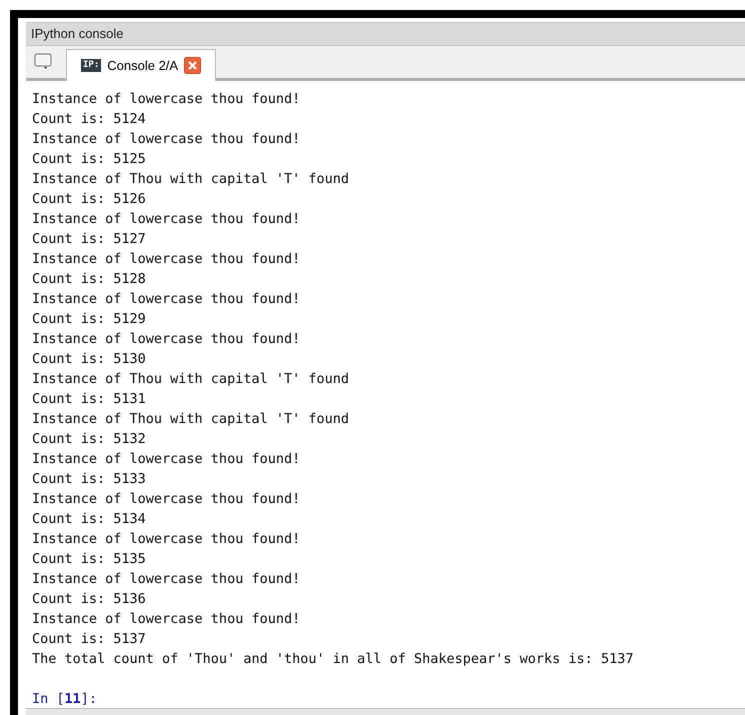  I want to click on console-tab: IP: Console 2/A, so click(141, 65).